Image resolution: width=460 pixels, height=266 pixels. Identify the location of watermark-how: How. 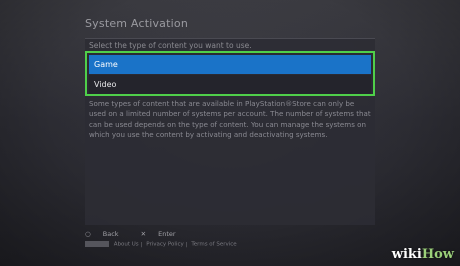
(437, 254).